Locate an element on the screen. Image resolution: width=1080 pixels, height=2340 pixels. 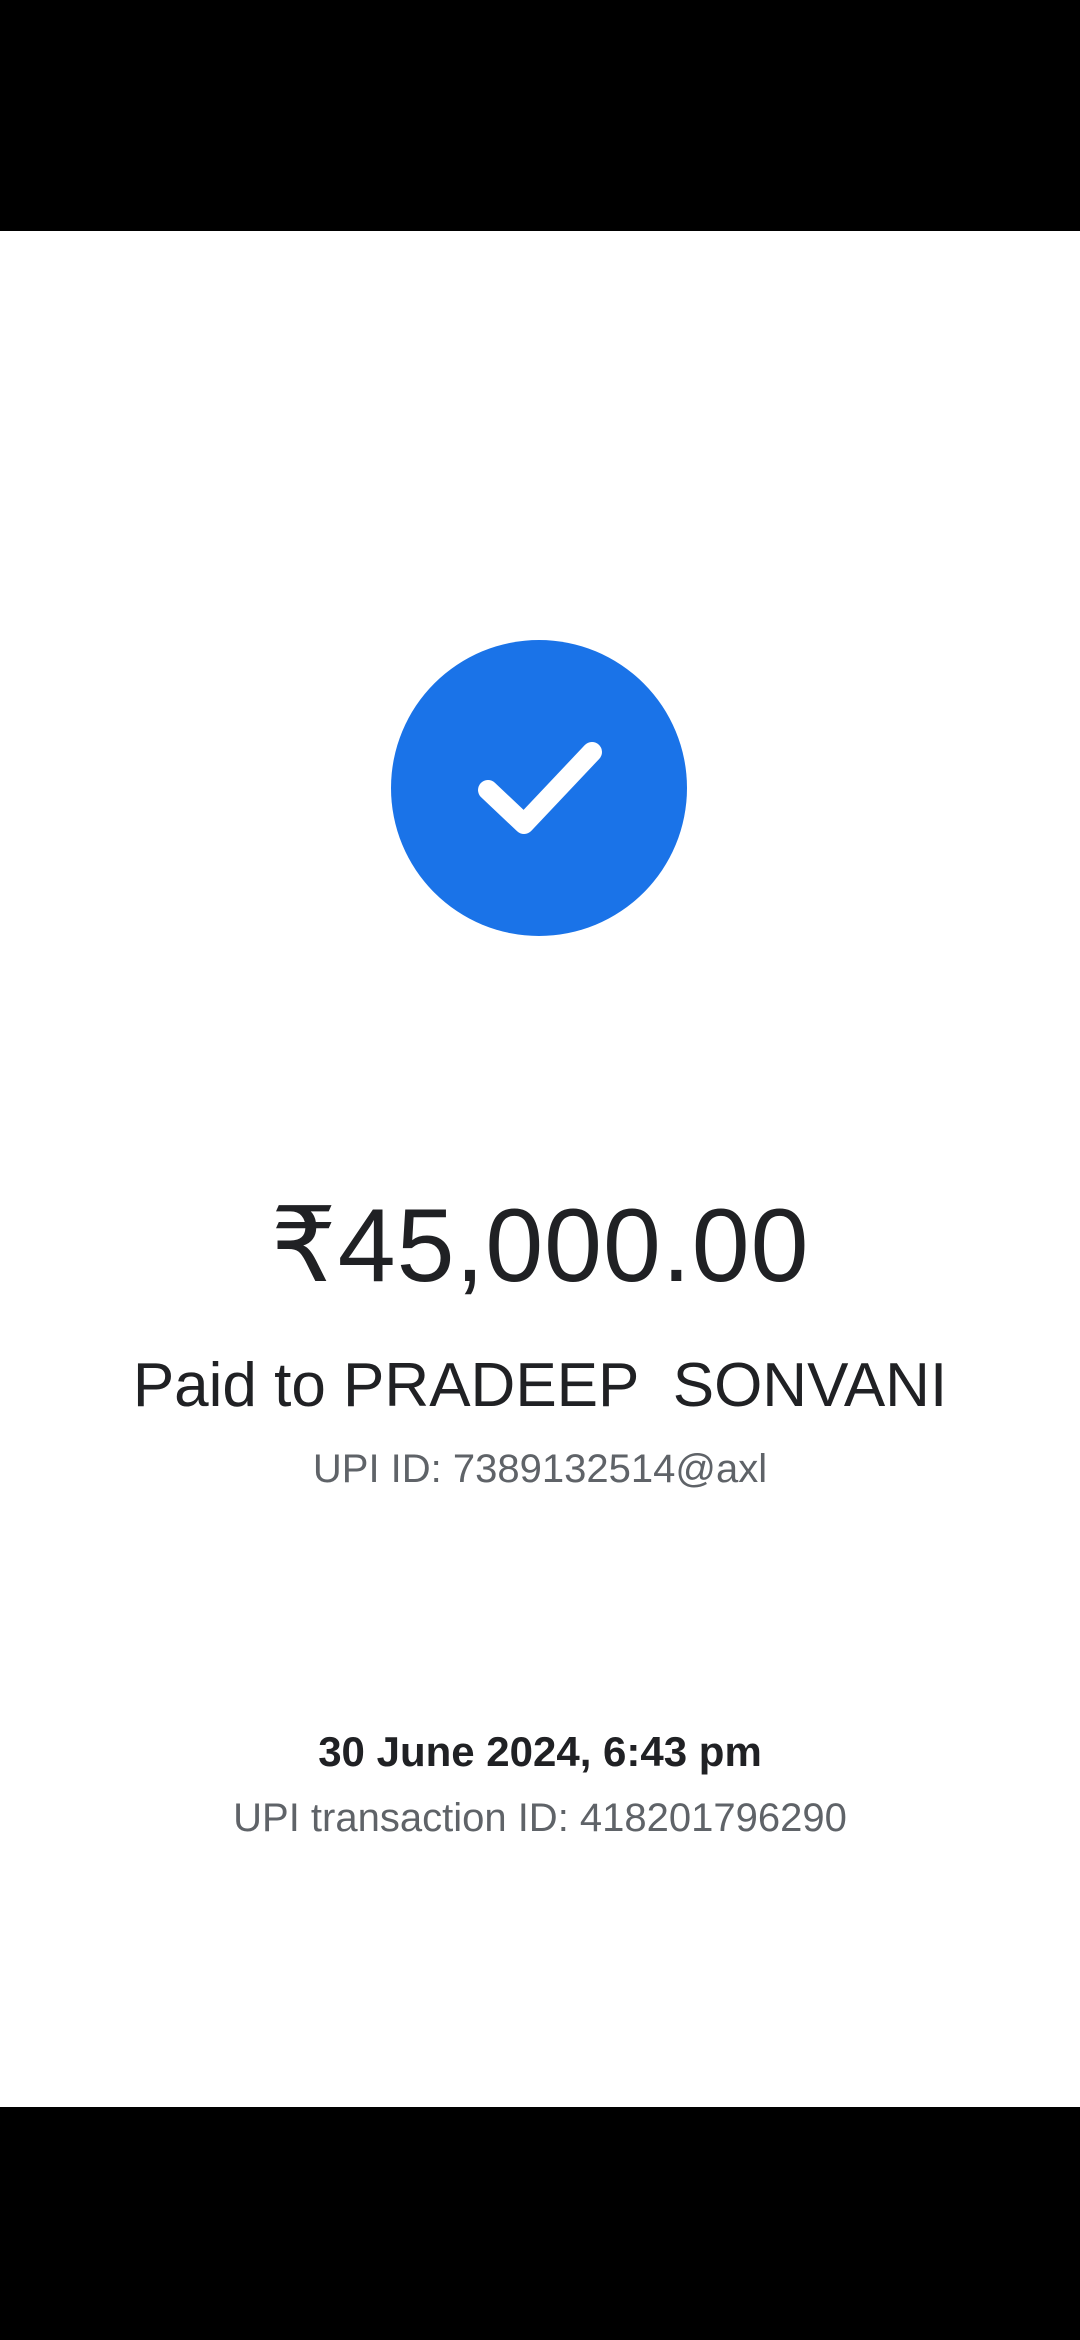
upi-transaction-id: UPI transaction ID: 418201796290 is located at coordinates (540, 1818).